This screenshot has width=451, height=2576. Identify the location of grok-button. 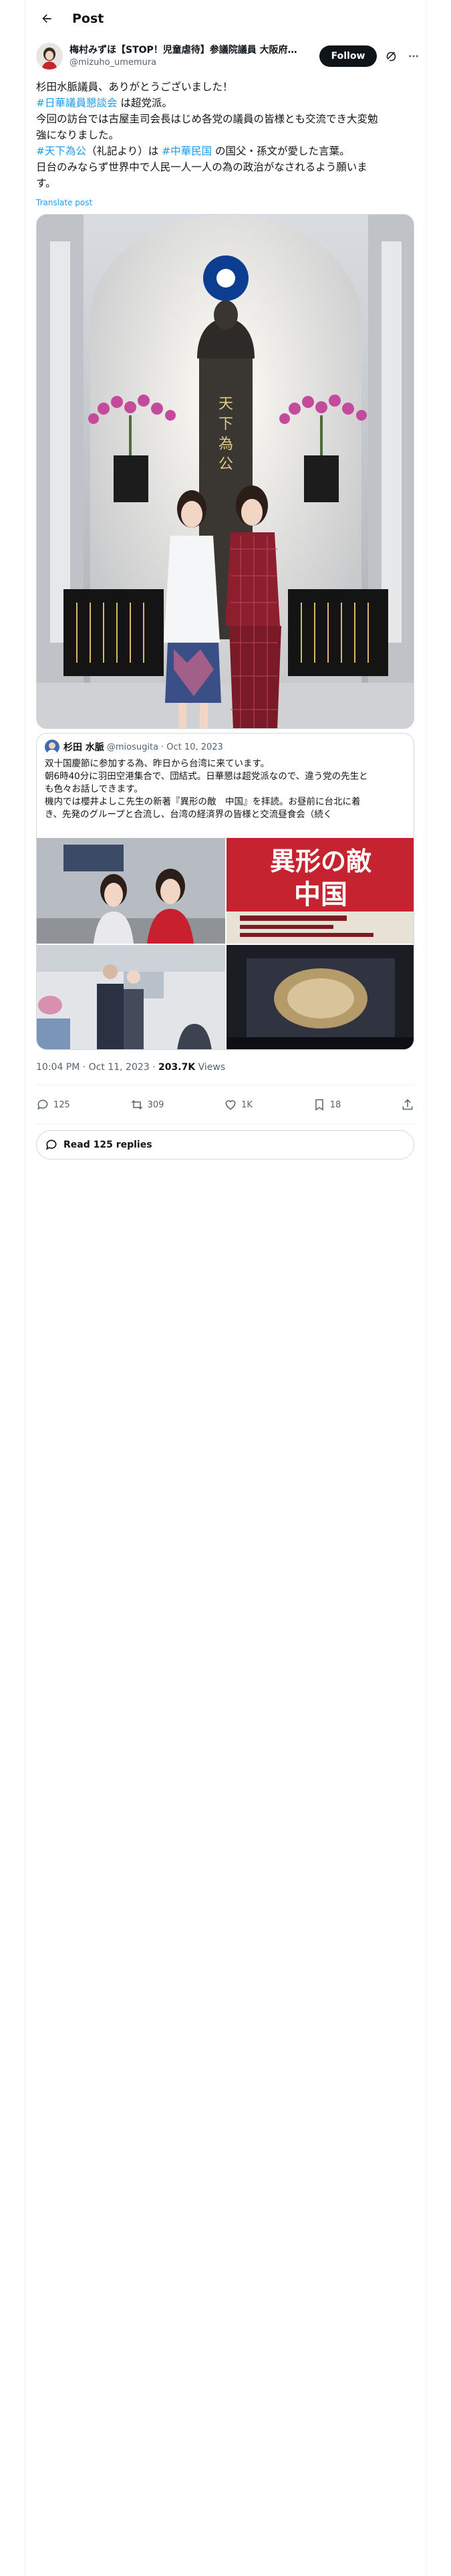
(391, 56).